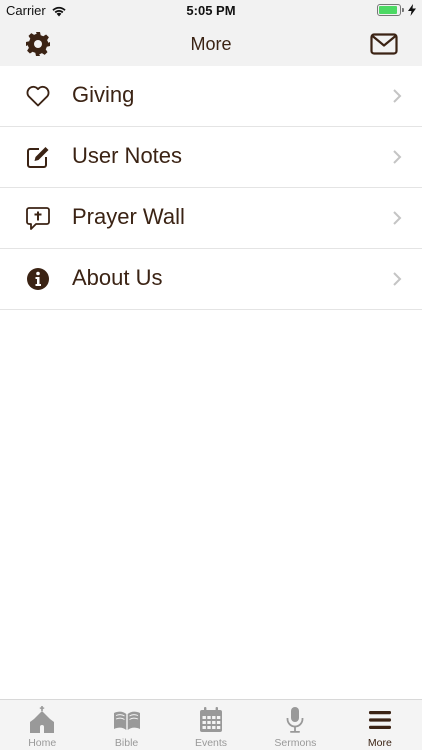 This screenshot has width=422, height=750. I want to click on status-bar: Carrier 5:05 PM, so click(211, 11).